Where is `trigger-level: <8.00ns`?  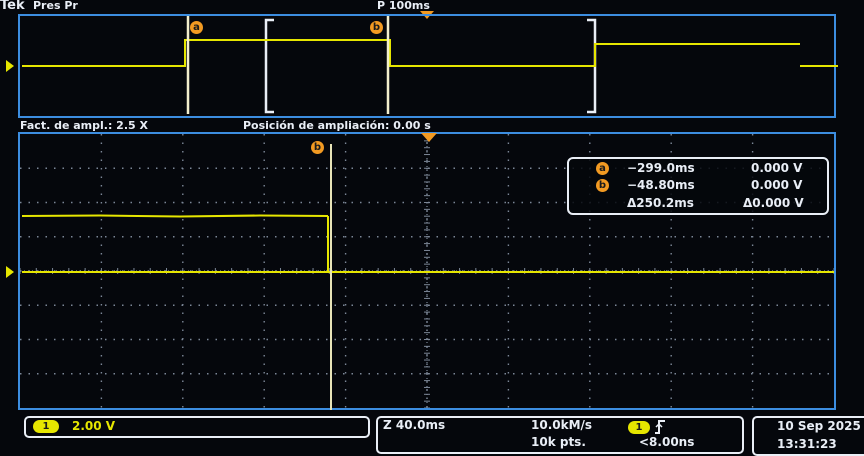
trigger-level: <8.00ns is located at coordinates (667, 442).